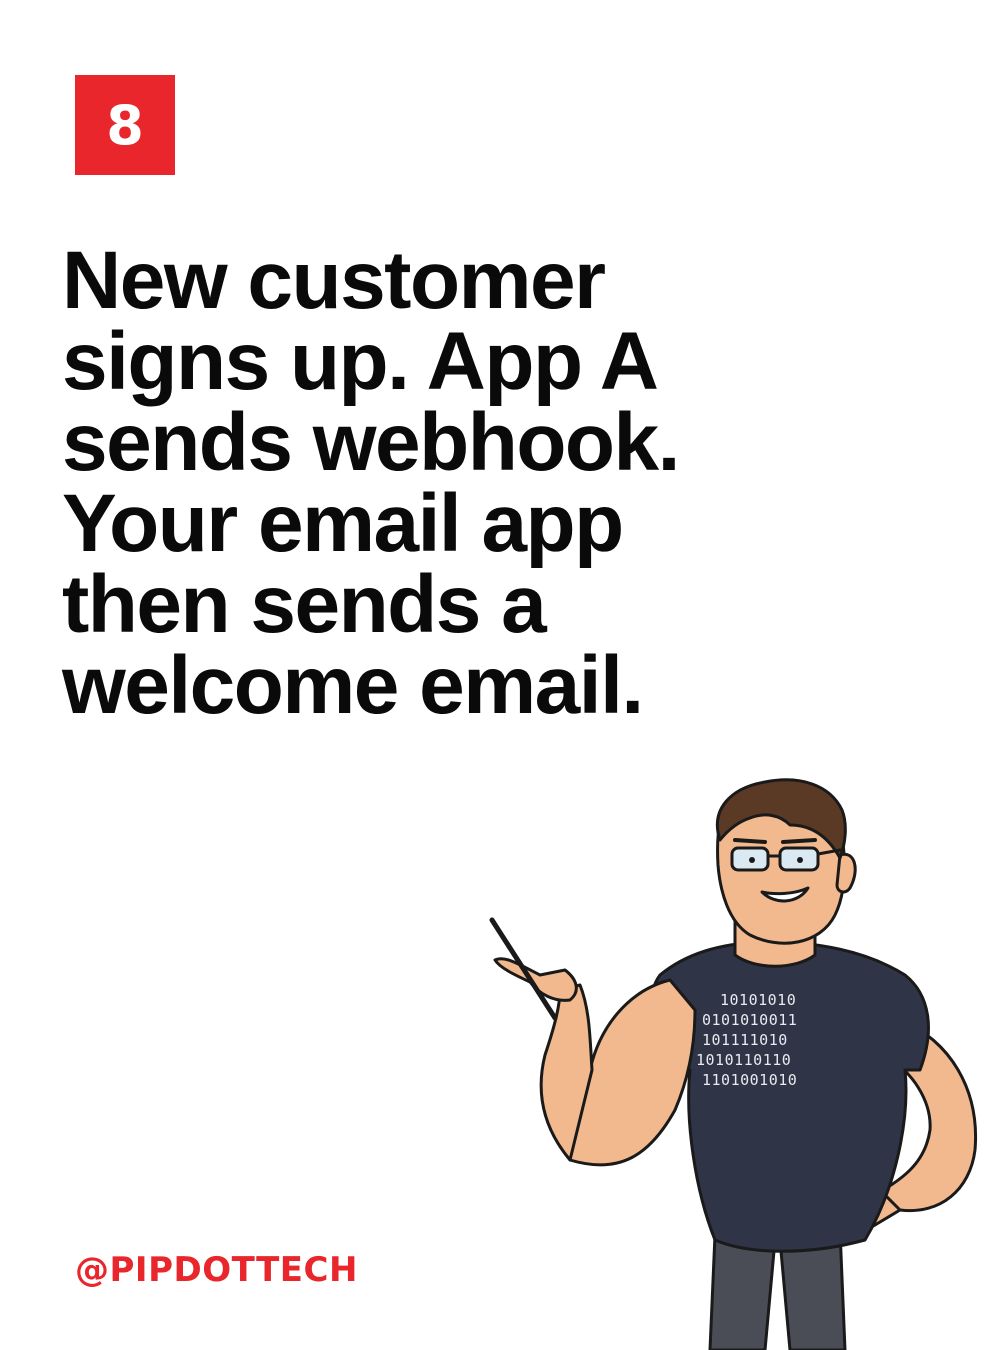 This screenshot has height=1350, width=1000. Describe the element at coordinates (371, 442) in the screenshot. I see `headline-line: sends webhook.` at that location.